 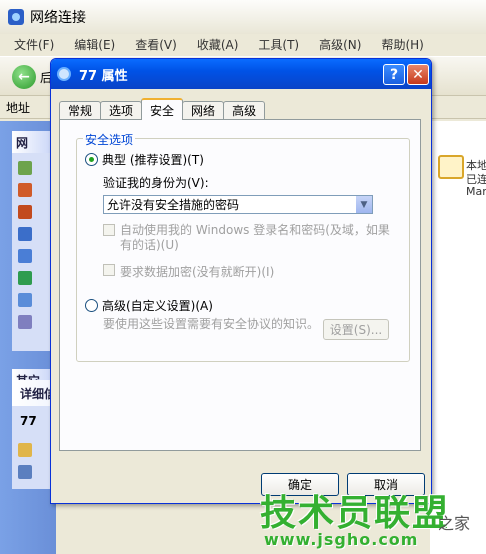 What do you see at coordinates (22, 142) in the screenshot?
I see `network-tasks-title: 网` at bounding box center [22, 142].